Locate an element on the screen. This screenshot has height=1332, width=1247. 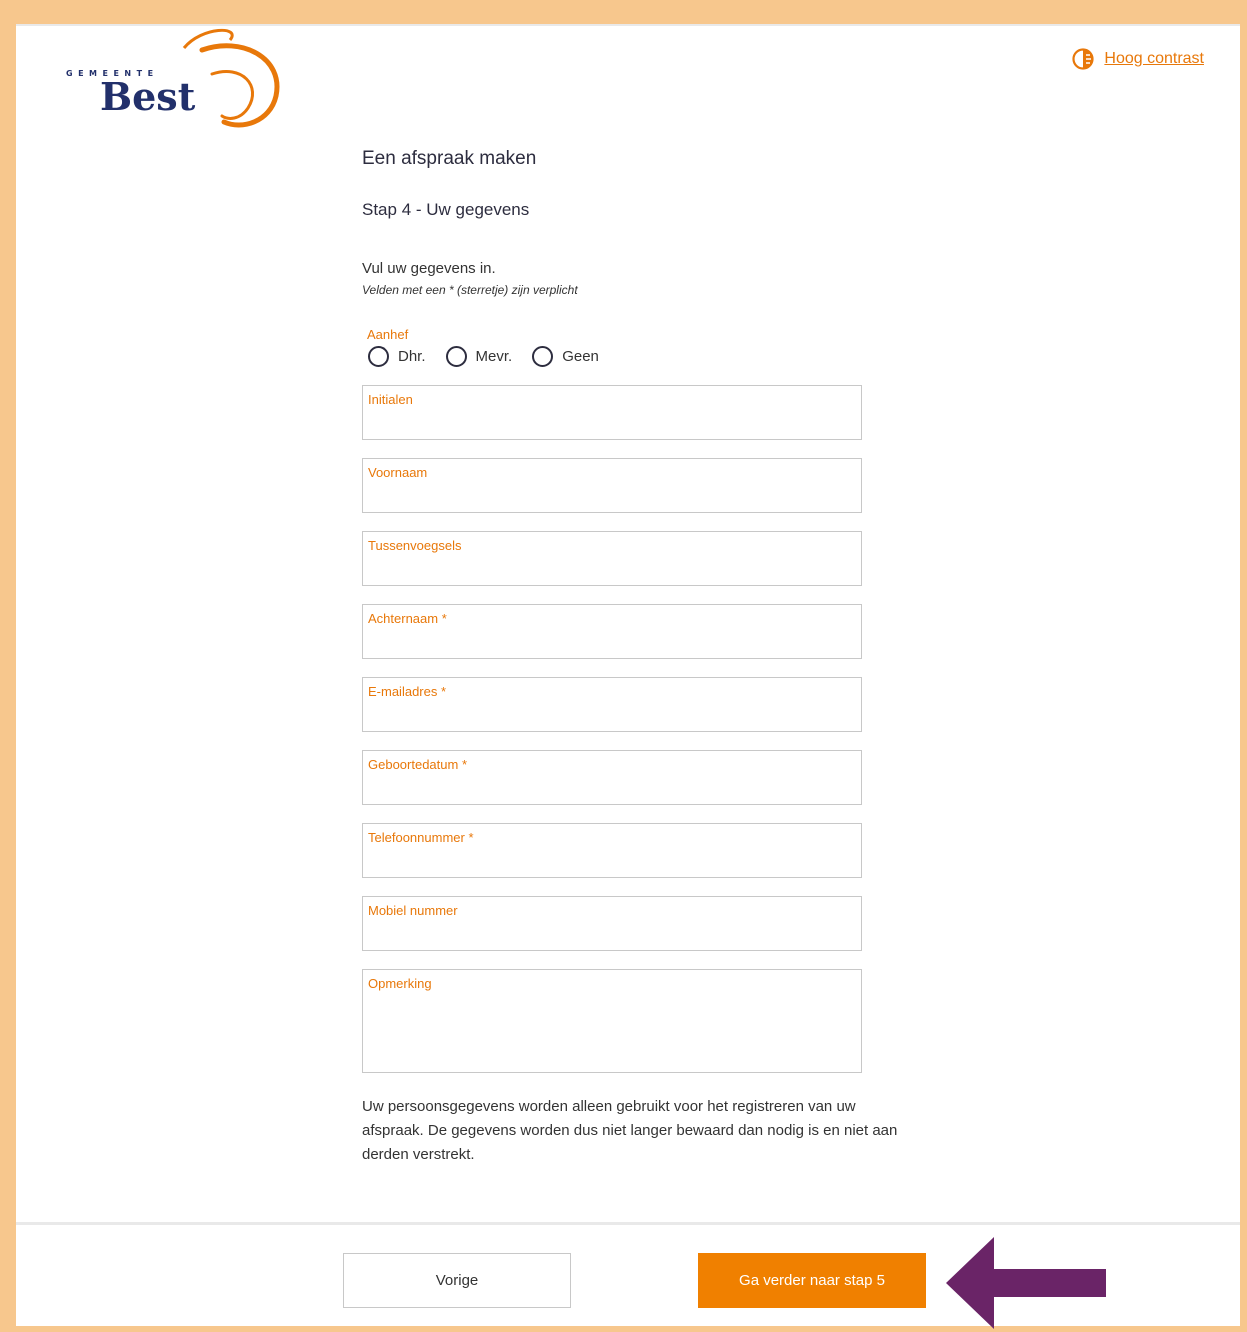
aanhef-option-mevr: Mevr. is located at coordinates (479, 356).